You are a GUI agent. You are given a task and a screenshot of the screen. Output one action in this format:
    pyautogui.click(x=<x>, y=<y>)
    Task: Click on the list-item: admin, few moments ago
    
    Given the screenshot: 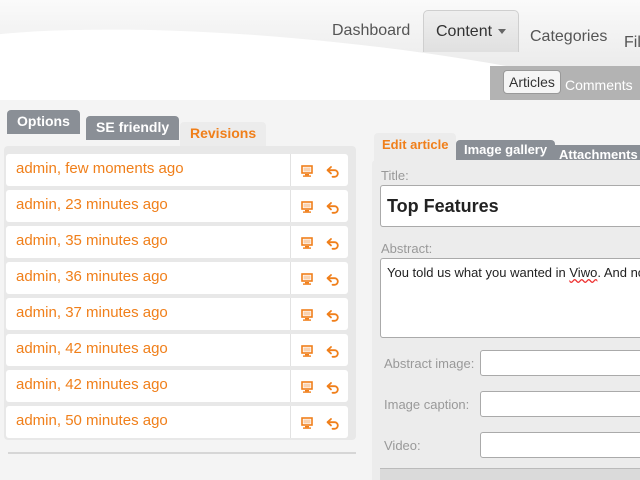 What is the action you would take?
    pyautogui.click(x=177, y=170)
    